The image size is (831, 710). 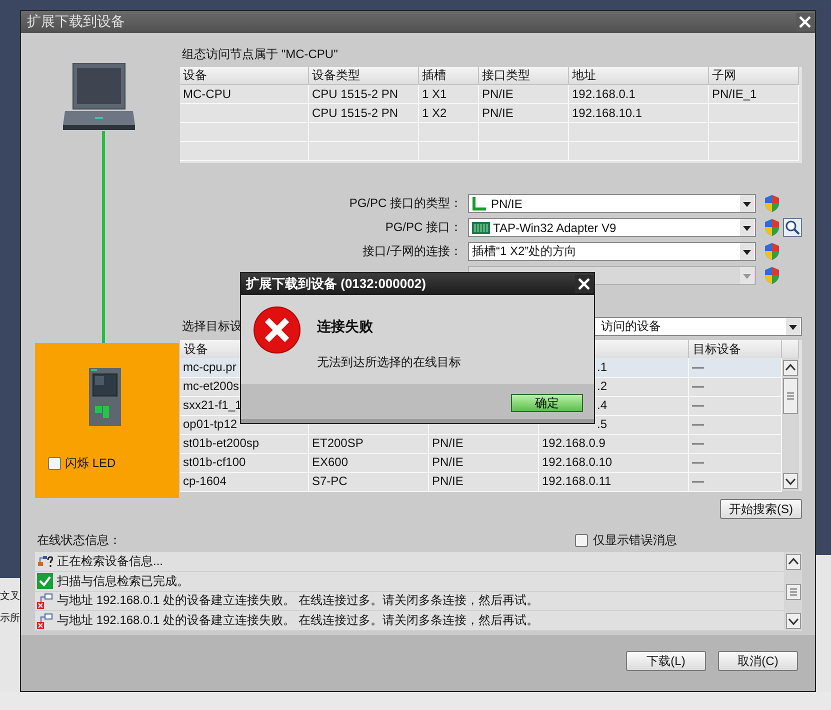 I want to click on field-label: 选择目标设, so click(x=212, y=326).